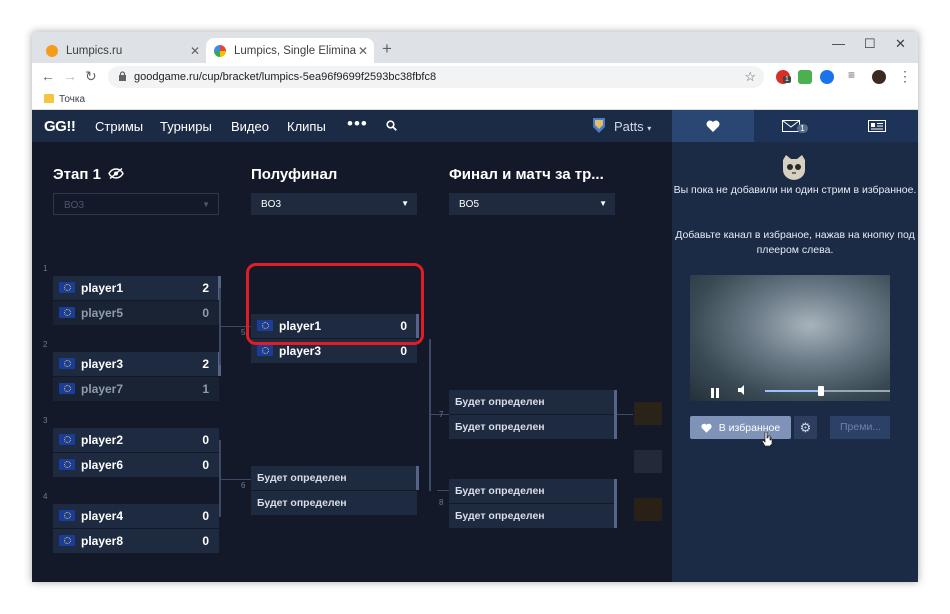  Describe the element at coordinates (417, 478) in the screenshot. I see `winner-bar` at that location.